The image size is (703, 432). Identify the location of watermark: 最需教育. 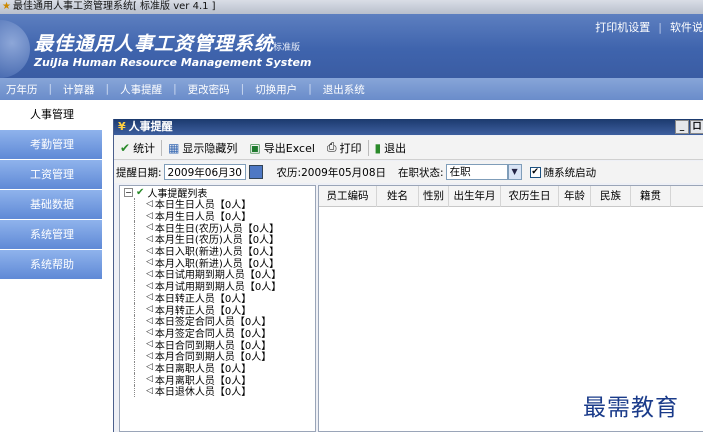
(631, 408).